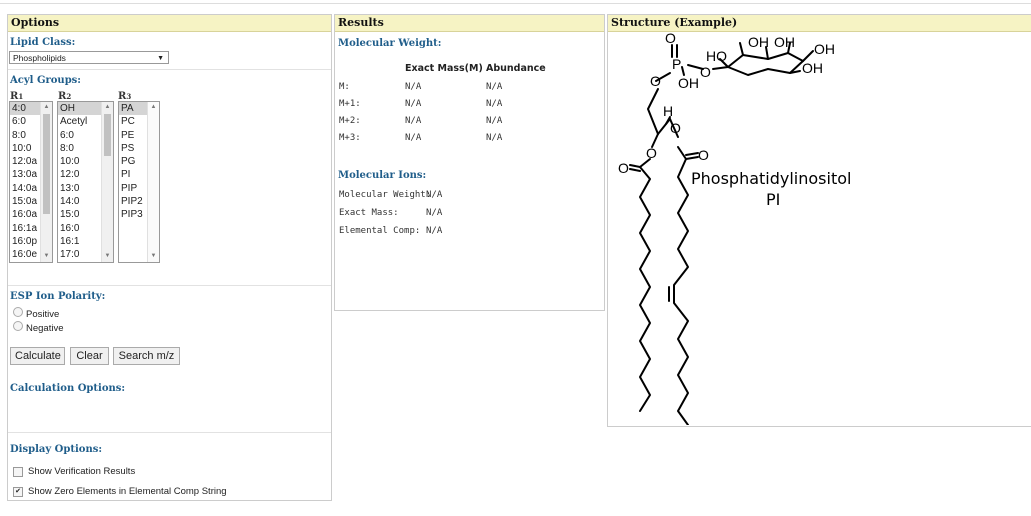 This screenshot has height=516, width=1031. I want to click on atom-o-sn2: O, so click(675, 128).